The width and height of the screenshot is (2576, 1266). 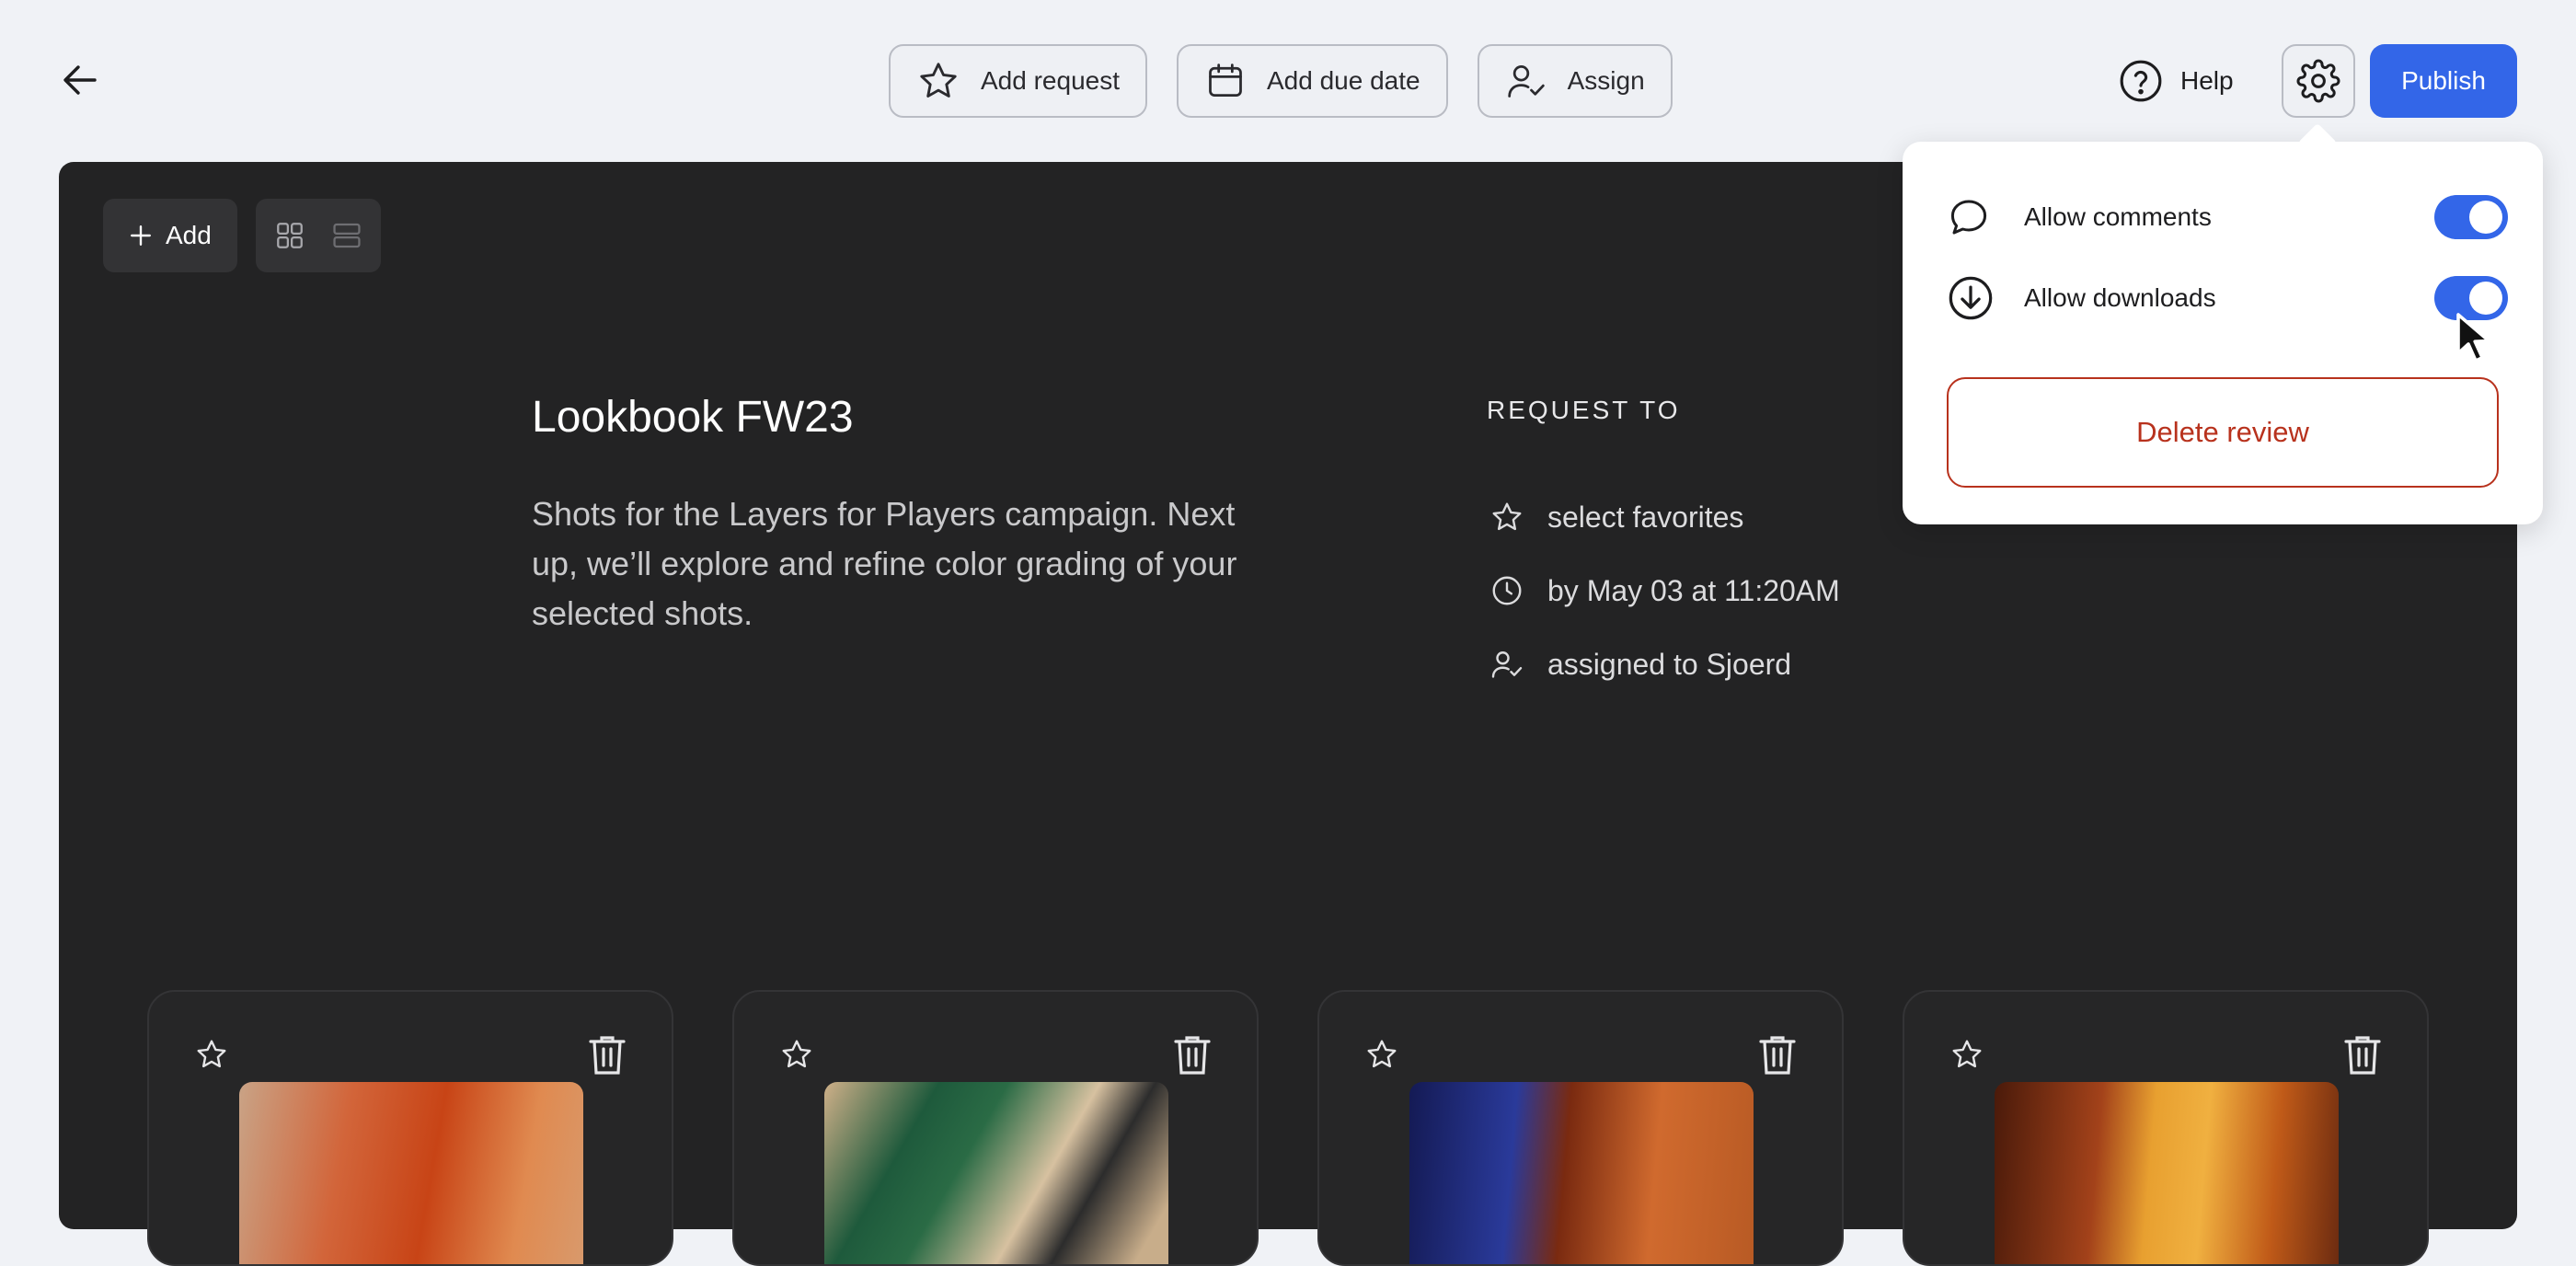 What do you see at coordinates (693, 417) in the screenshot?
I see `review-title: Lookbook FW23` at bounding box center [693, 417].